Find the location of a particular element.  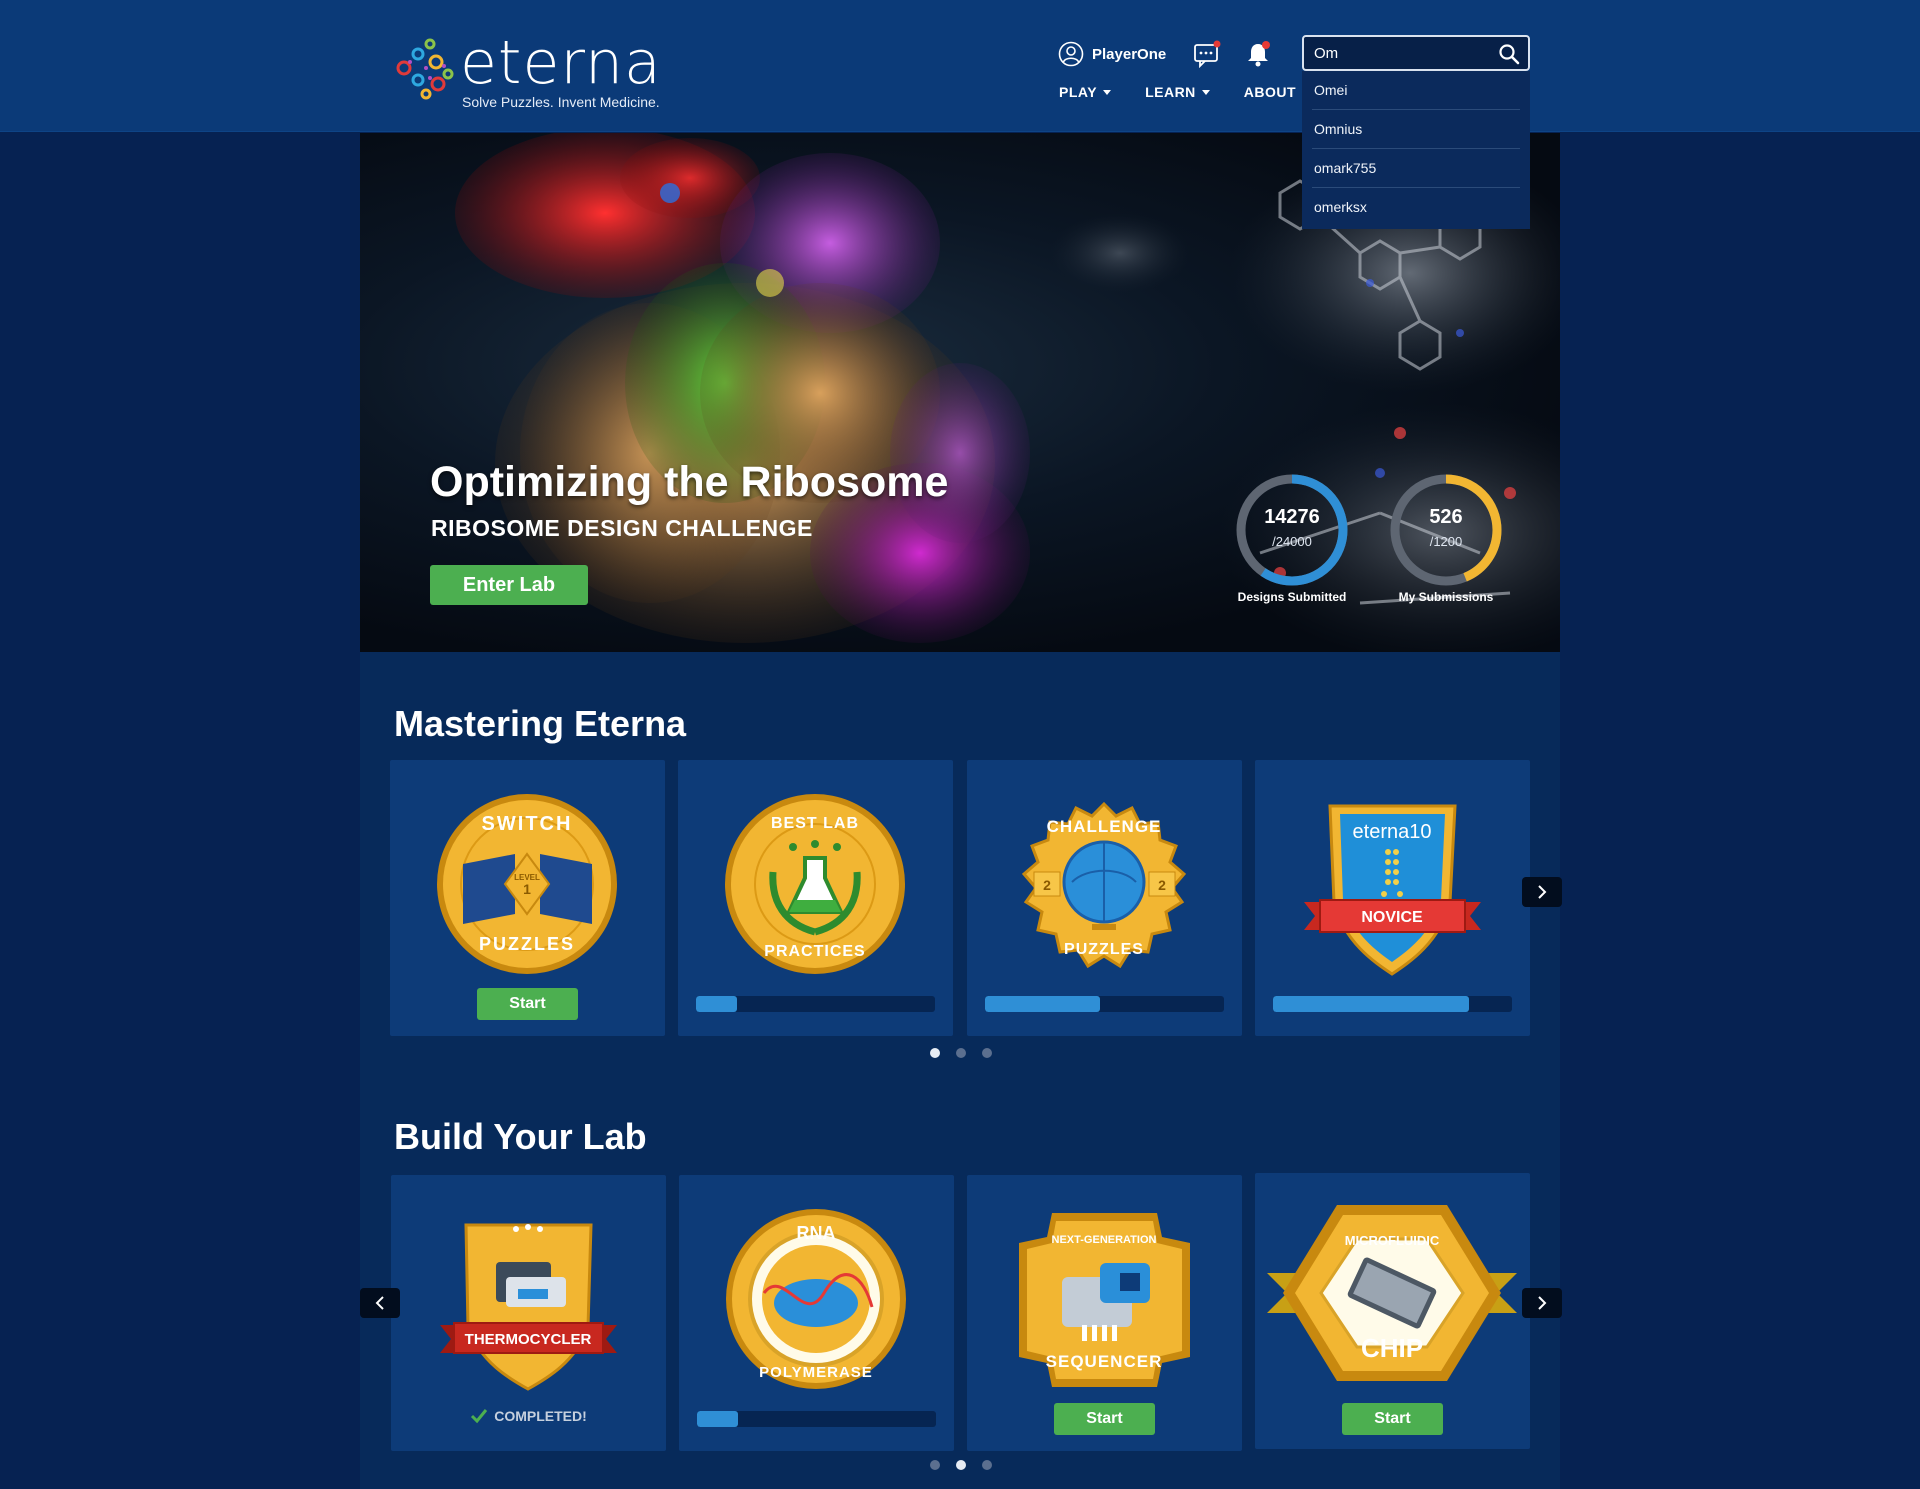

mastering-card-switch-puzzles: LEVEL 1 SWITCH PUZZLES Start is located at coordinates (527, 898).